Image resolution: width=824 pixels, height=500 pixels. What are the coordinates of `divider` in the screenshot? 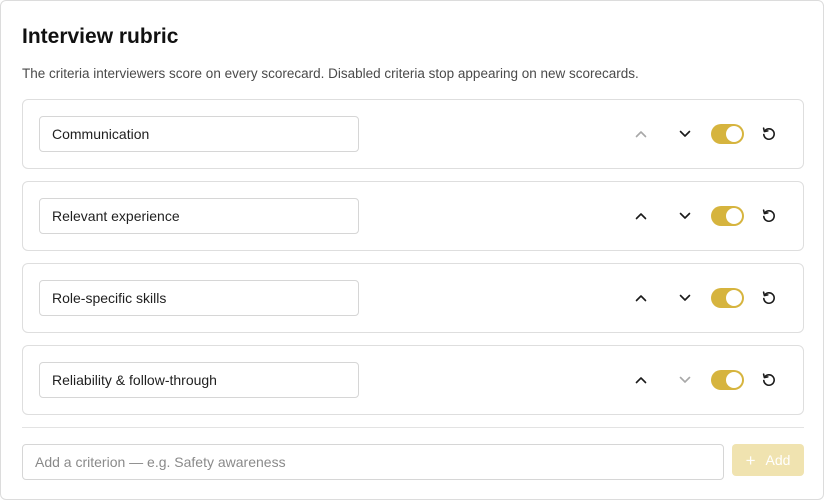 It's located at (413, 427).